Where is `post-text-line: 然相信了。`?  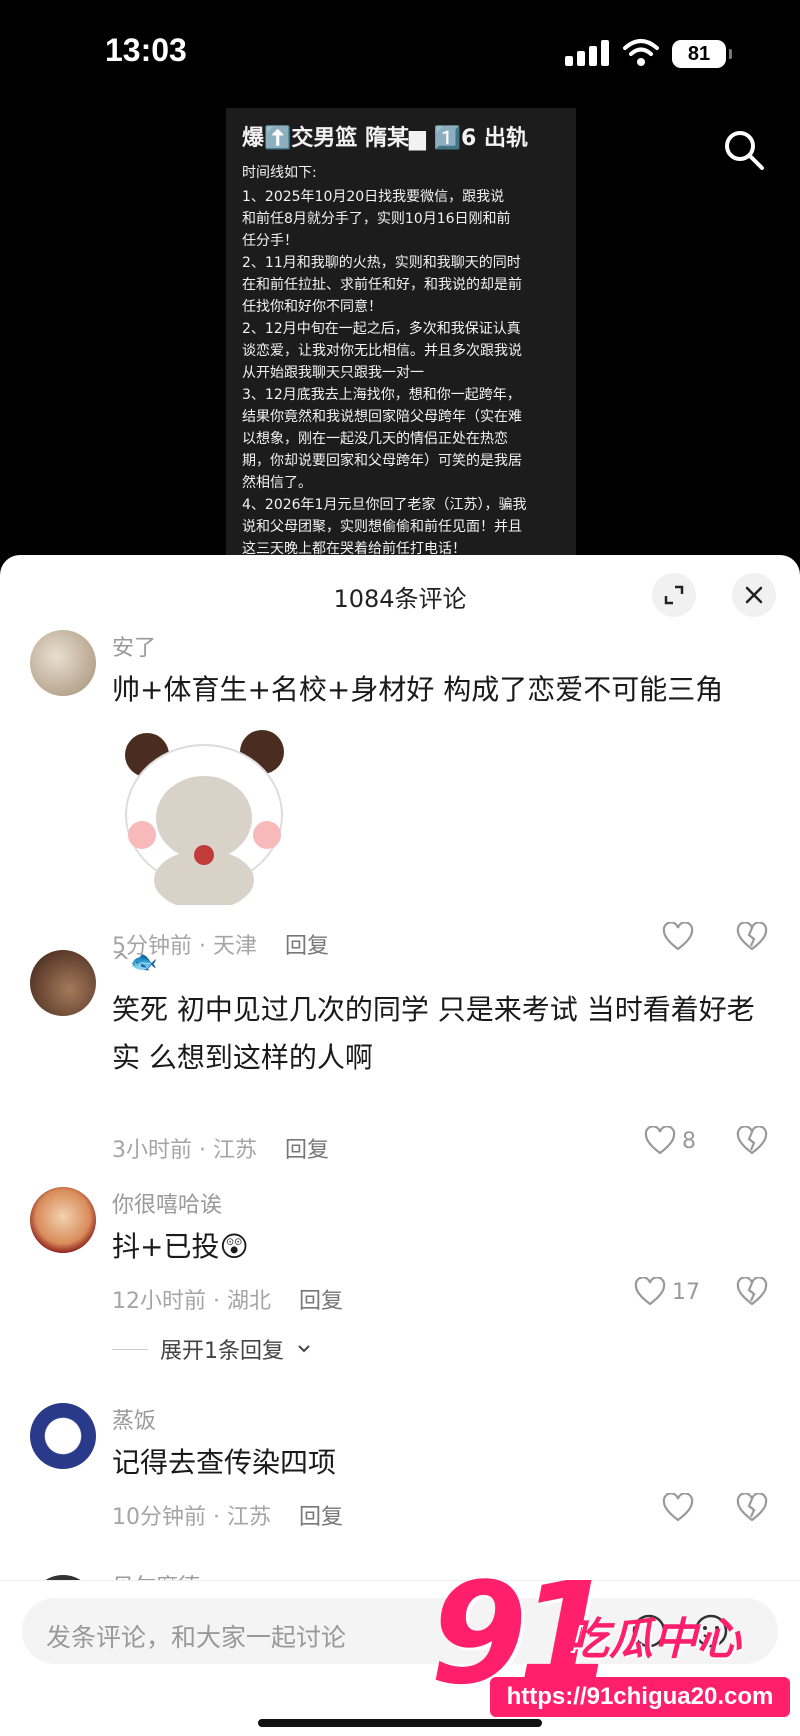 post-text-line: 然相信了。 is located at coordinates (277, 483).